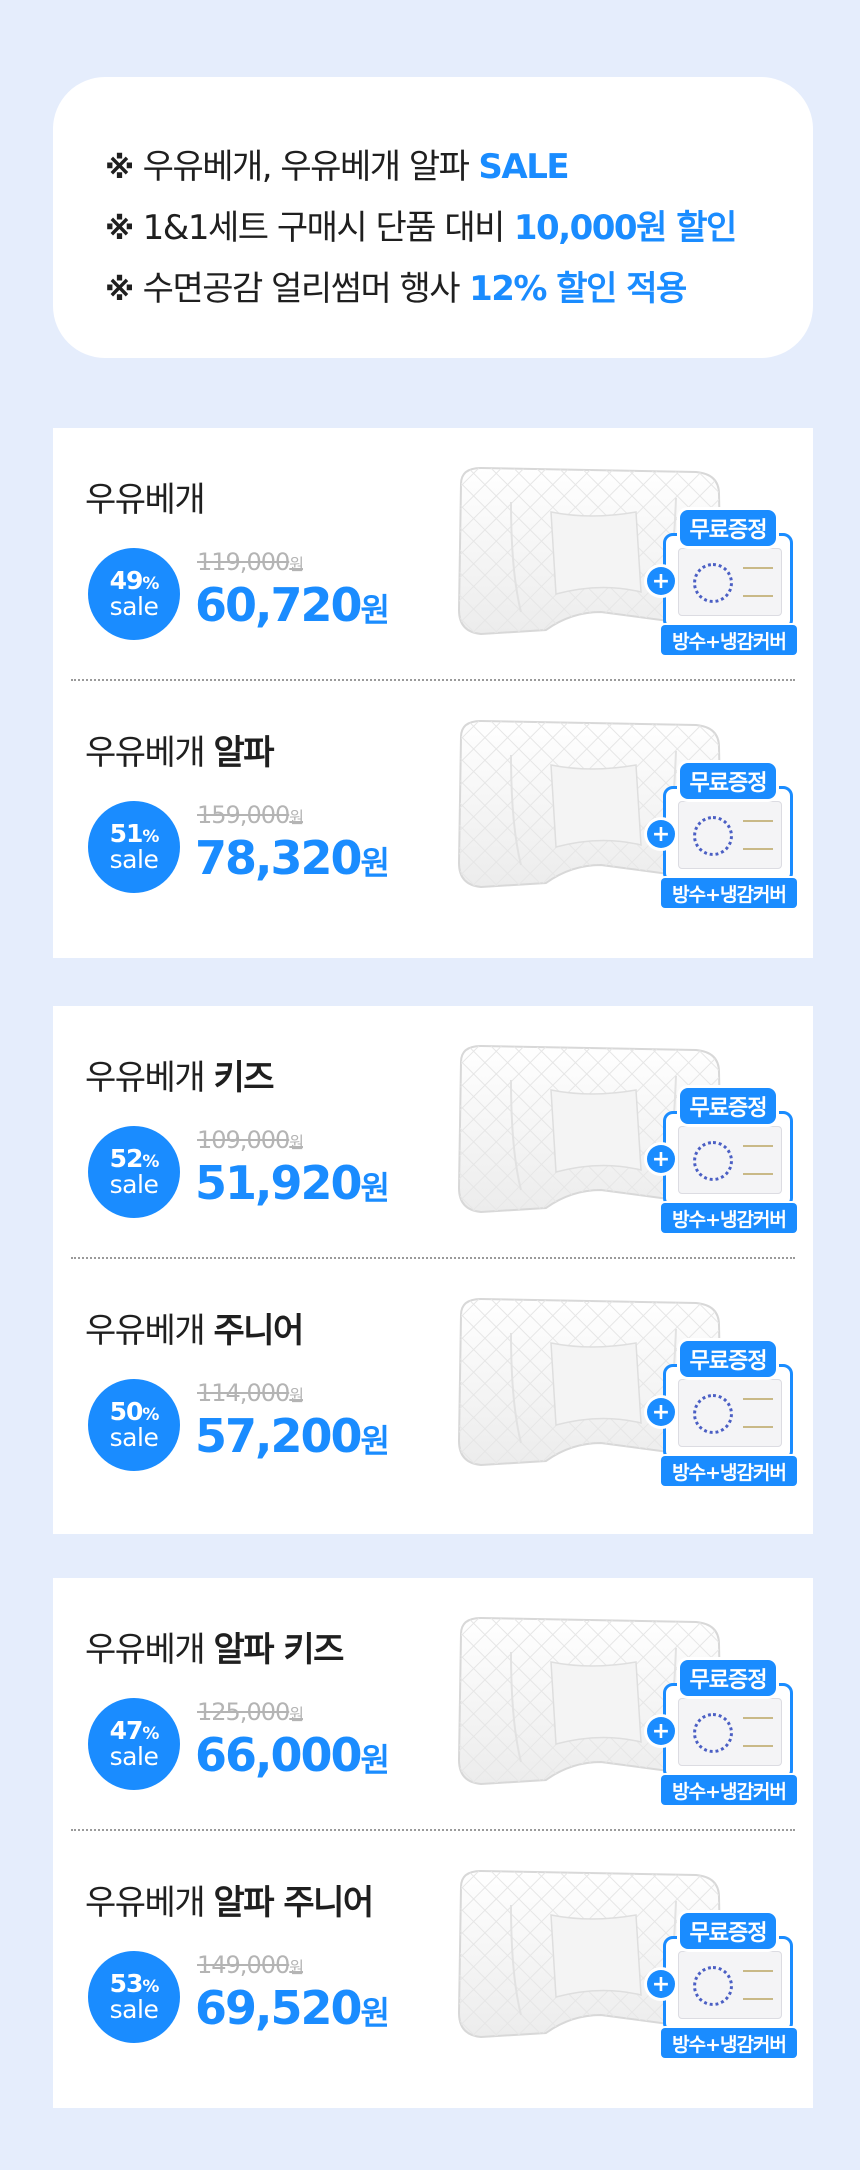 Image resolution: width=860 pixels, height=2170 pixels. I want to click on sale-price-value: 60,720, so click(279, 605).